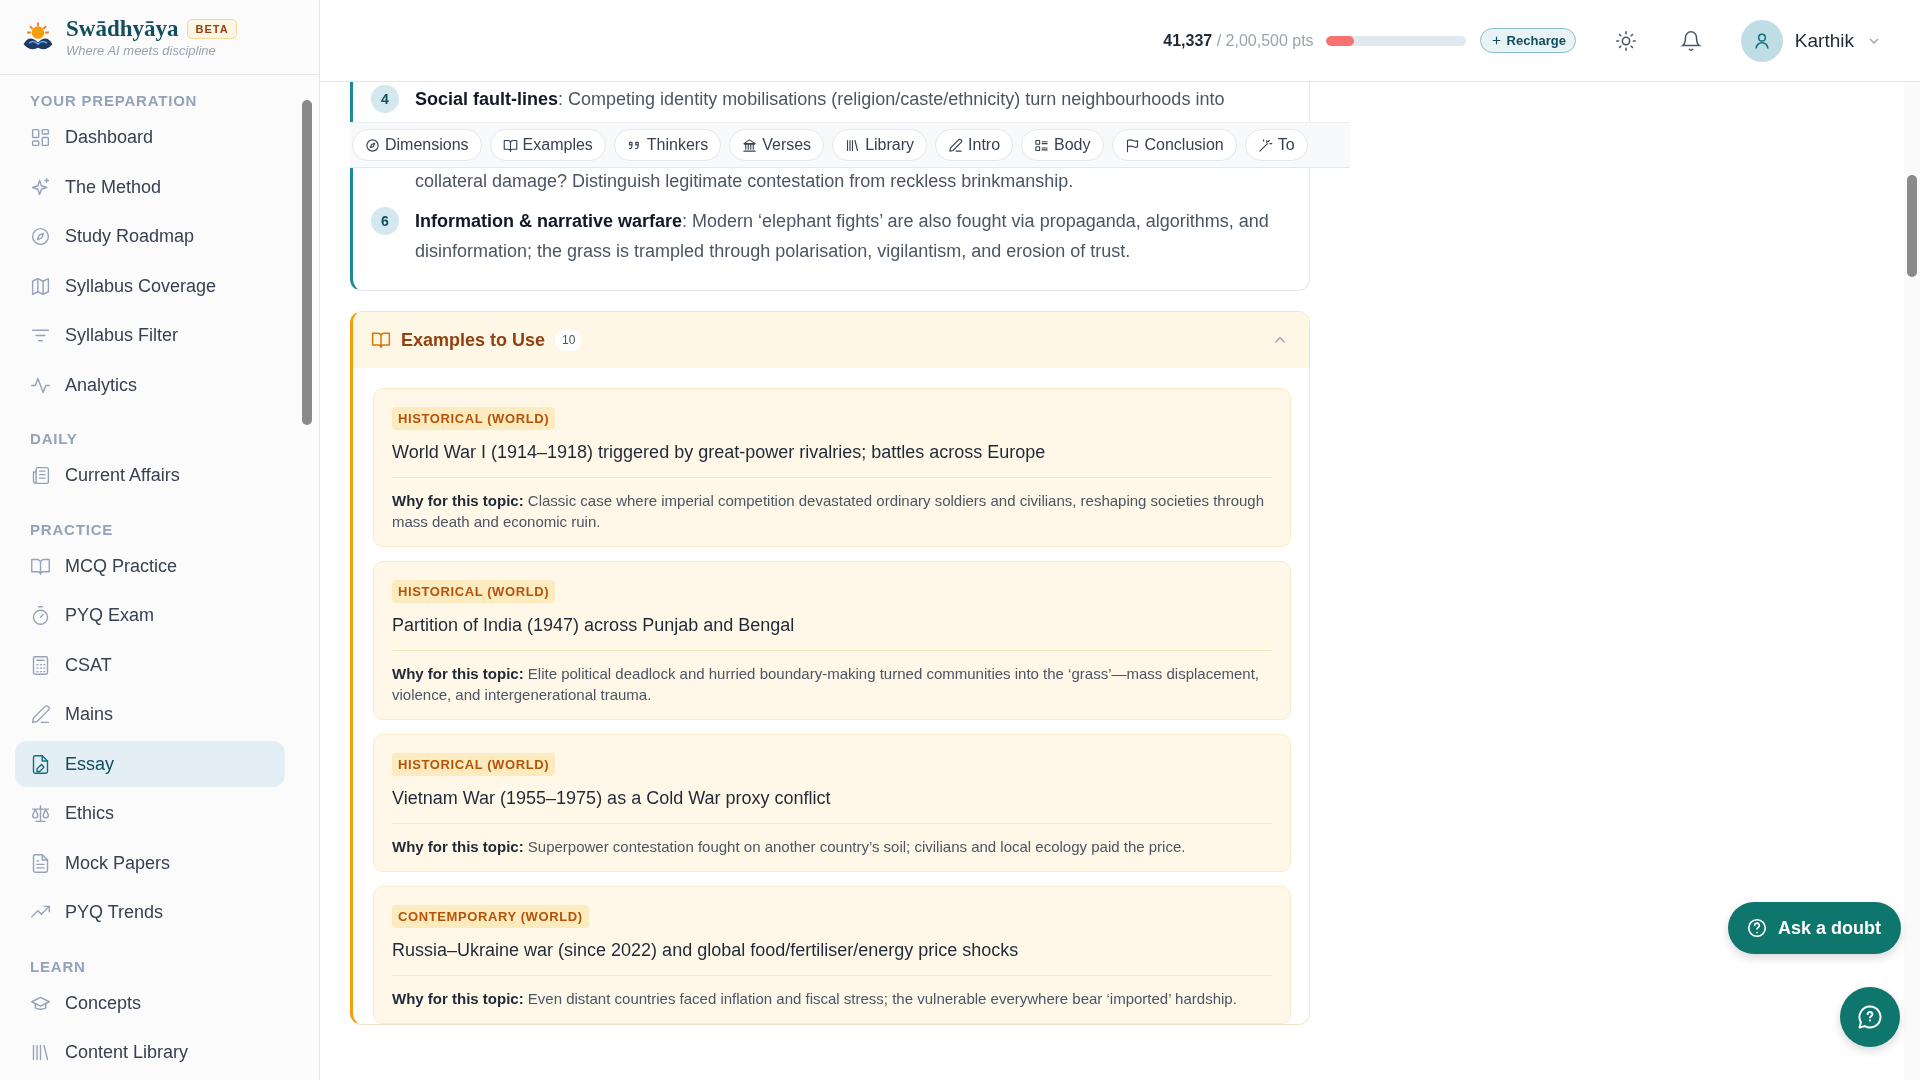 This screenshot has width=1920, height=1080. I want to click on wand-icon, so click(1265, 145).